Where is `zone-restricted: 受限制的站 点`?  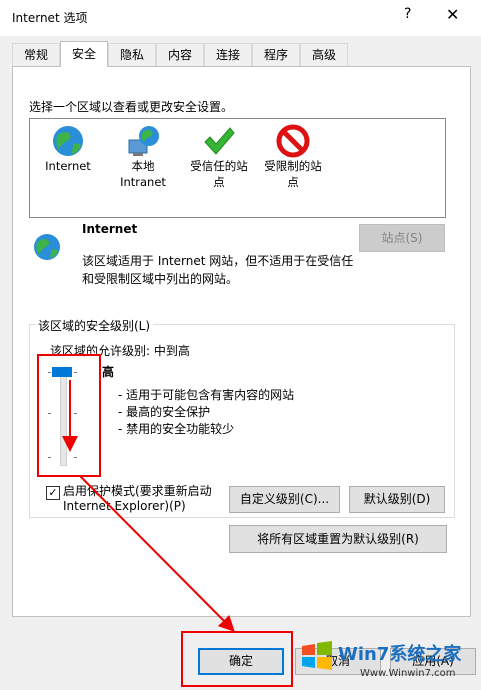 zone-restricted: 受限制的站 点 is located at coordinates (293, 157).